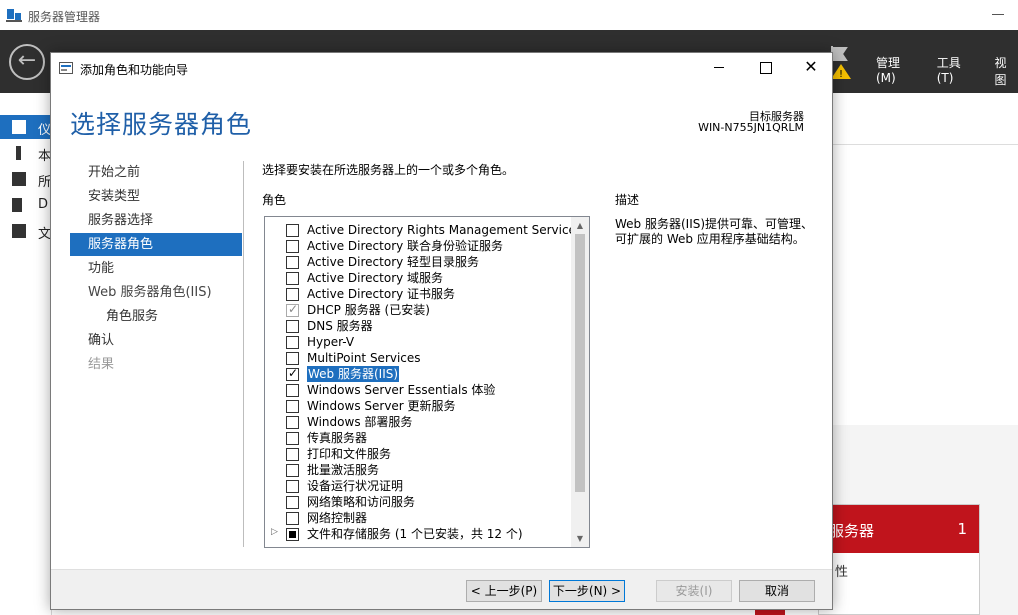 The height and width of the screenshot is (615, 1018). I want to click on file-storage-icon, so click(19, 231).